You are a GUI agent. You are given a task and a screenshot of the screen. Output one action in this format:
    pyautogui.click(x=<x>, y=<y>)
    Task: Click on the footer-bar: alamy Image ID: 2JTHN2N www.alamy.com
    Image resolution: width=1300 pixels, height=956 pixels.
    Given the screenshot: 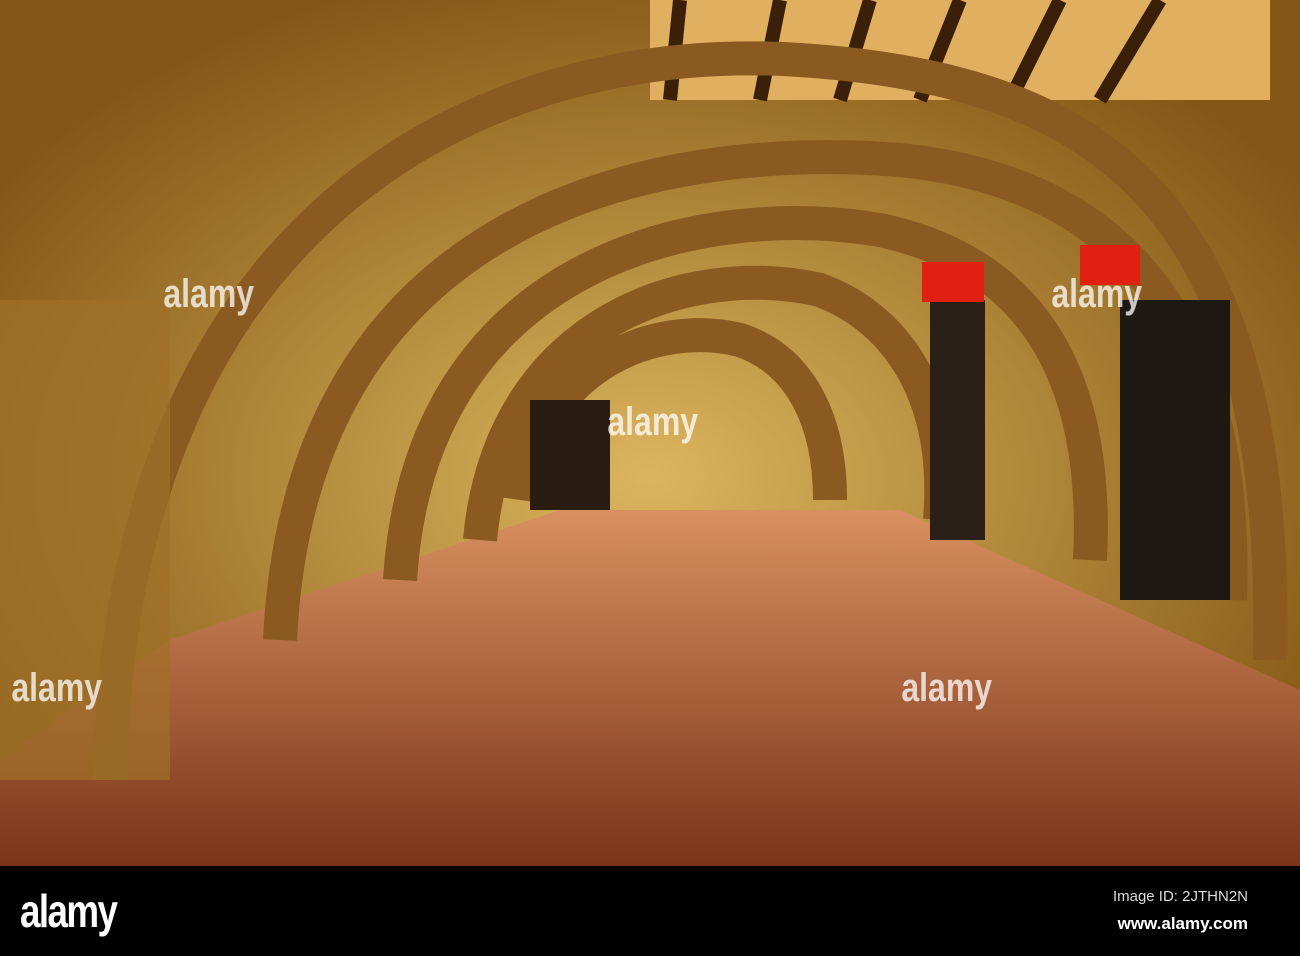 What is the action you would take?
    pyautogui.click(x=650, y=911)
    